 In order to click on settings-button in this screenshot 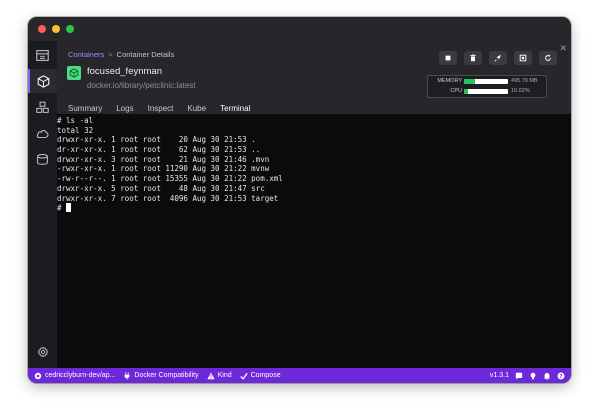, I will do `click(42, 352)`.